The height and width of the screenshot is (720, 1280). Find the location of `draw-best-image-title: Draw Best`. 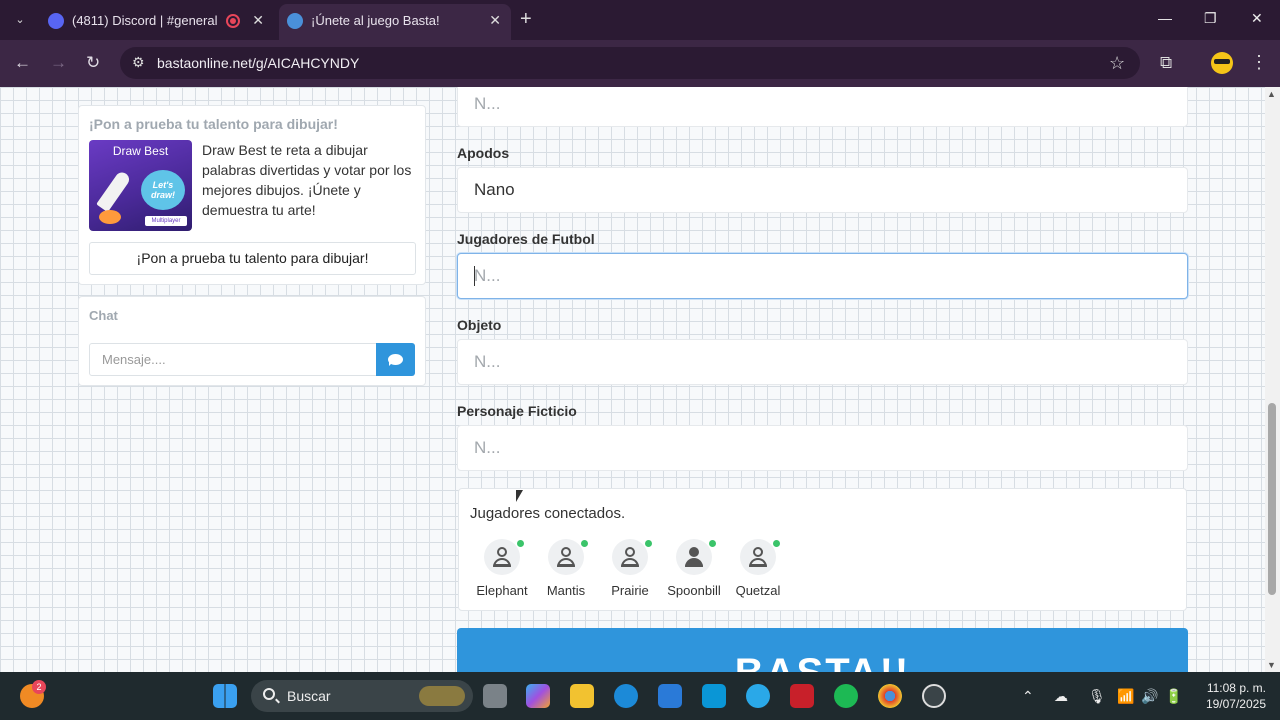

draw-best-image-title: Draw Best is located at coordinates (140, 151).